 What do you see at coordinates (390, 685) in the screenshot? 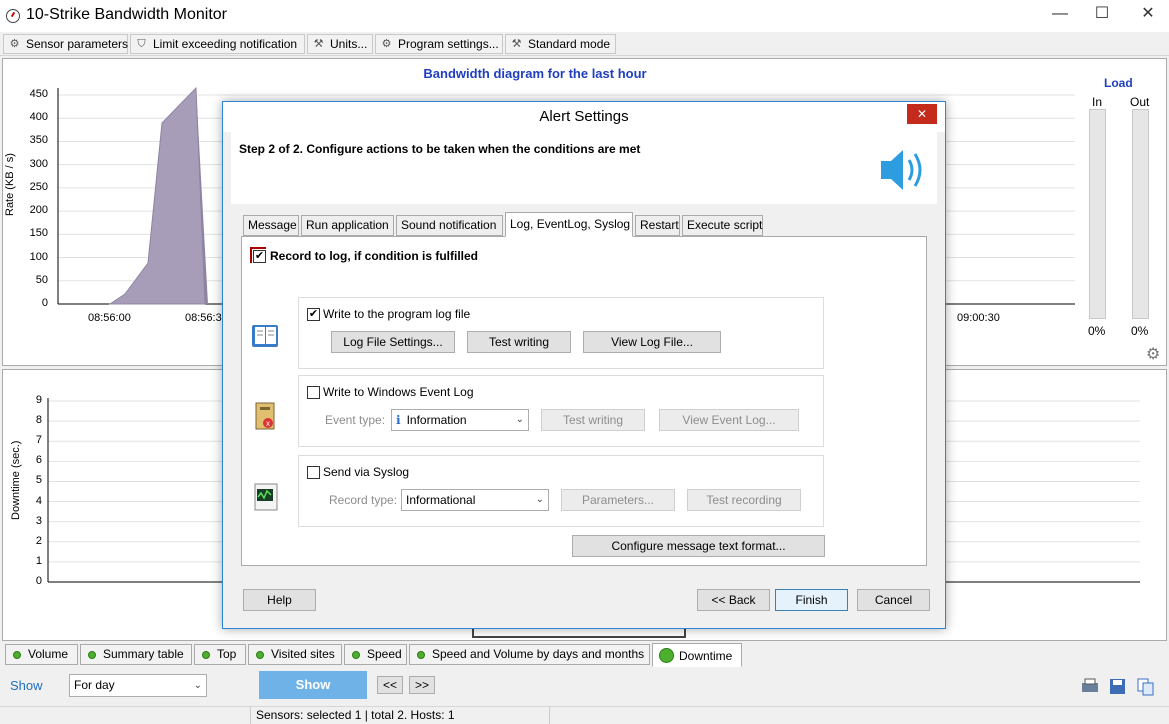
I see `prev-button: <<` at bounding box center [390, 685].